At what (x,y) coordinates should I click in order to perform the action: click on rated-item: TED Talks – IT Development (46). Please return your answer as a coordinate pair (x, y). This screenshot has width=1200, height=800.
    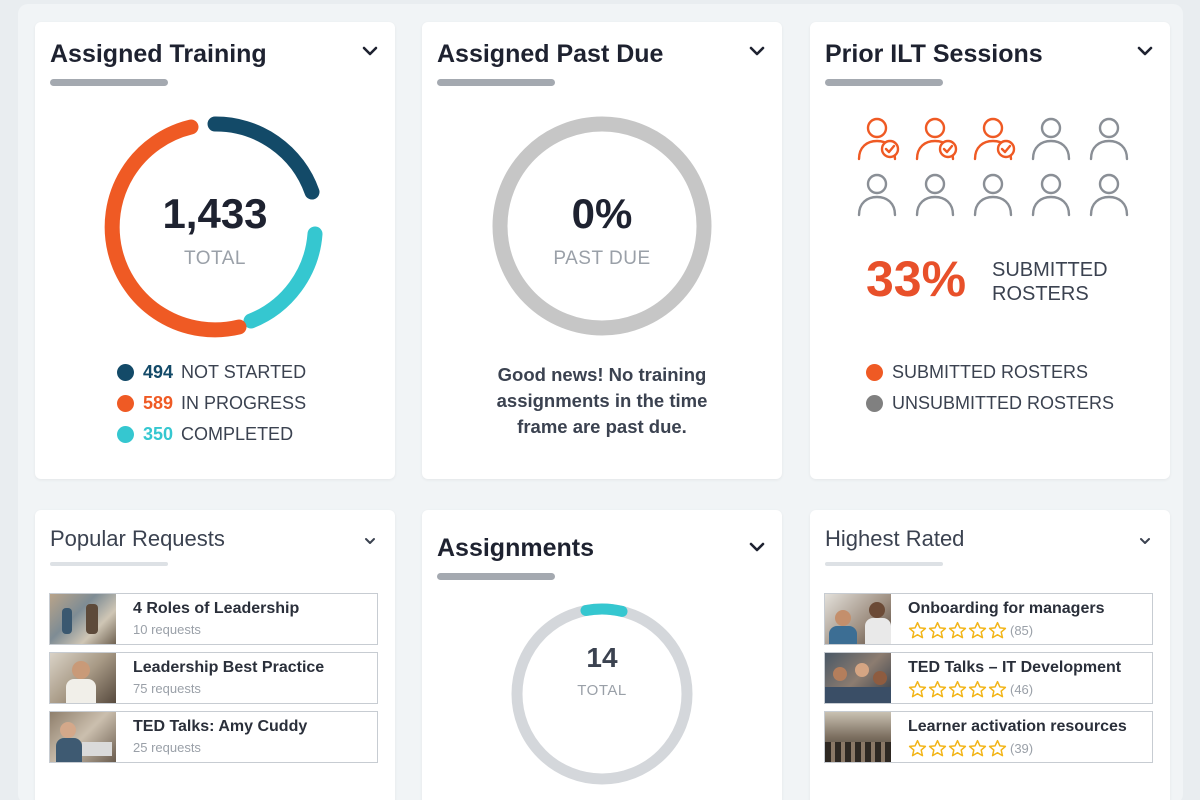
    Looking at the image, I should click on (988, 678).